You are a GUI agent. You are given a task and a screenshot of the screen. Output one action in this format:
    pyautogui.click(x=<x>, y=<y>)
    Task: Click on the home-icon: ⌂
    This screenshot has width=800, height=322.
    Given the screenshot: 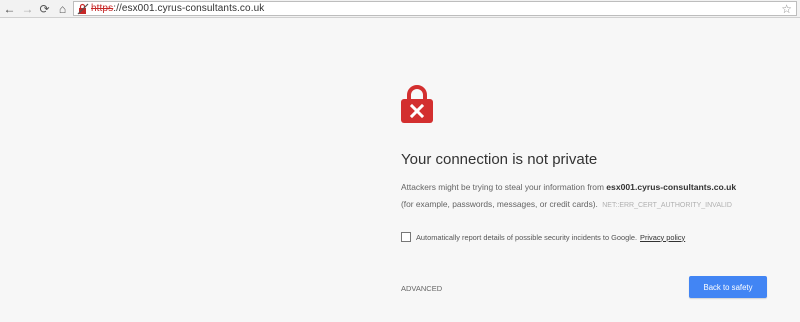 What is the action you would take?
    pyautogui.click(x=62, y=8)
    